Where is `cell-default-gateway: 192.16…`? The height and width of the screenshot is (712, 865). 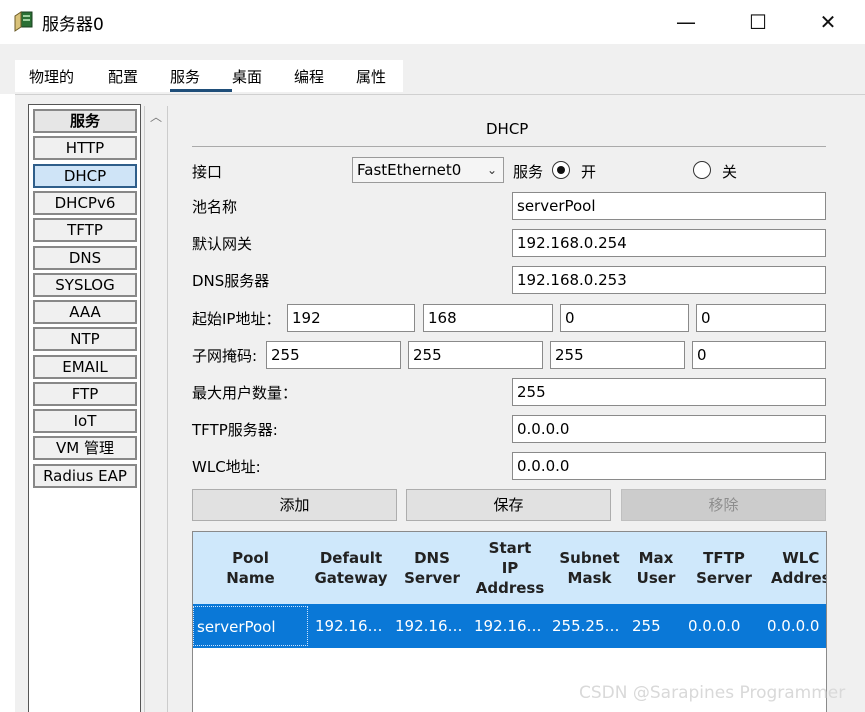
cell-default-gateway: 192.16… is located at coordinates (353, 626).